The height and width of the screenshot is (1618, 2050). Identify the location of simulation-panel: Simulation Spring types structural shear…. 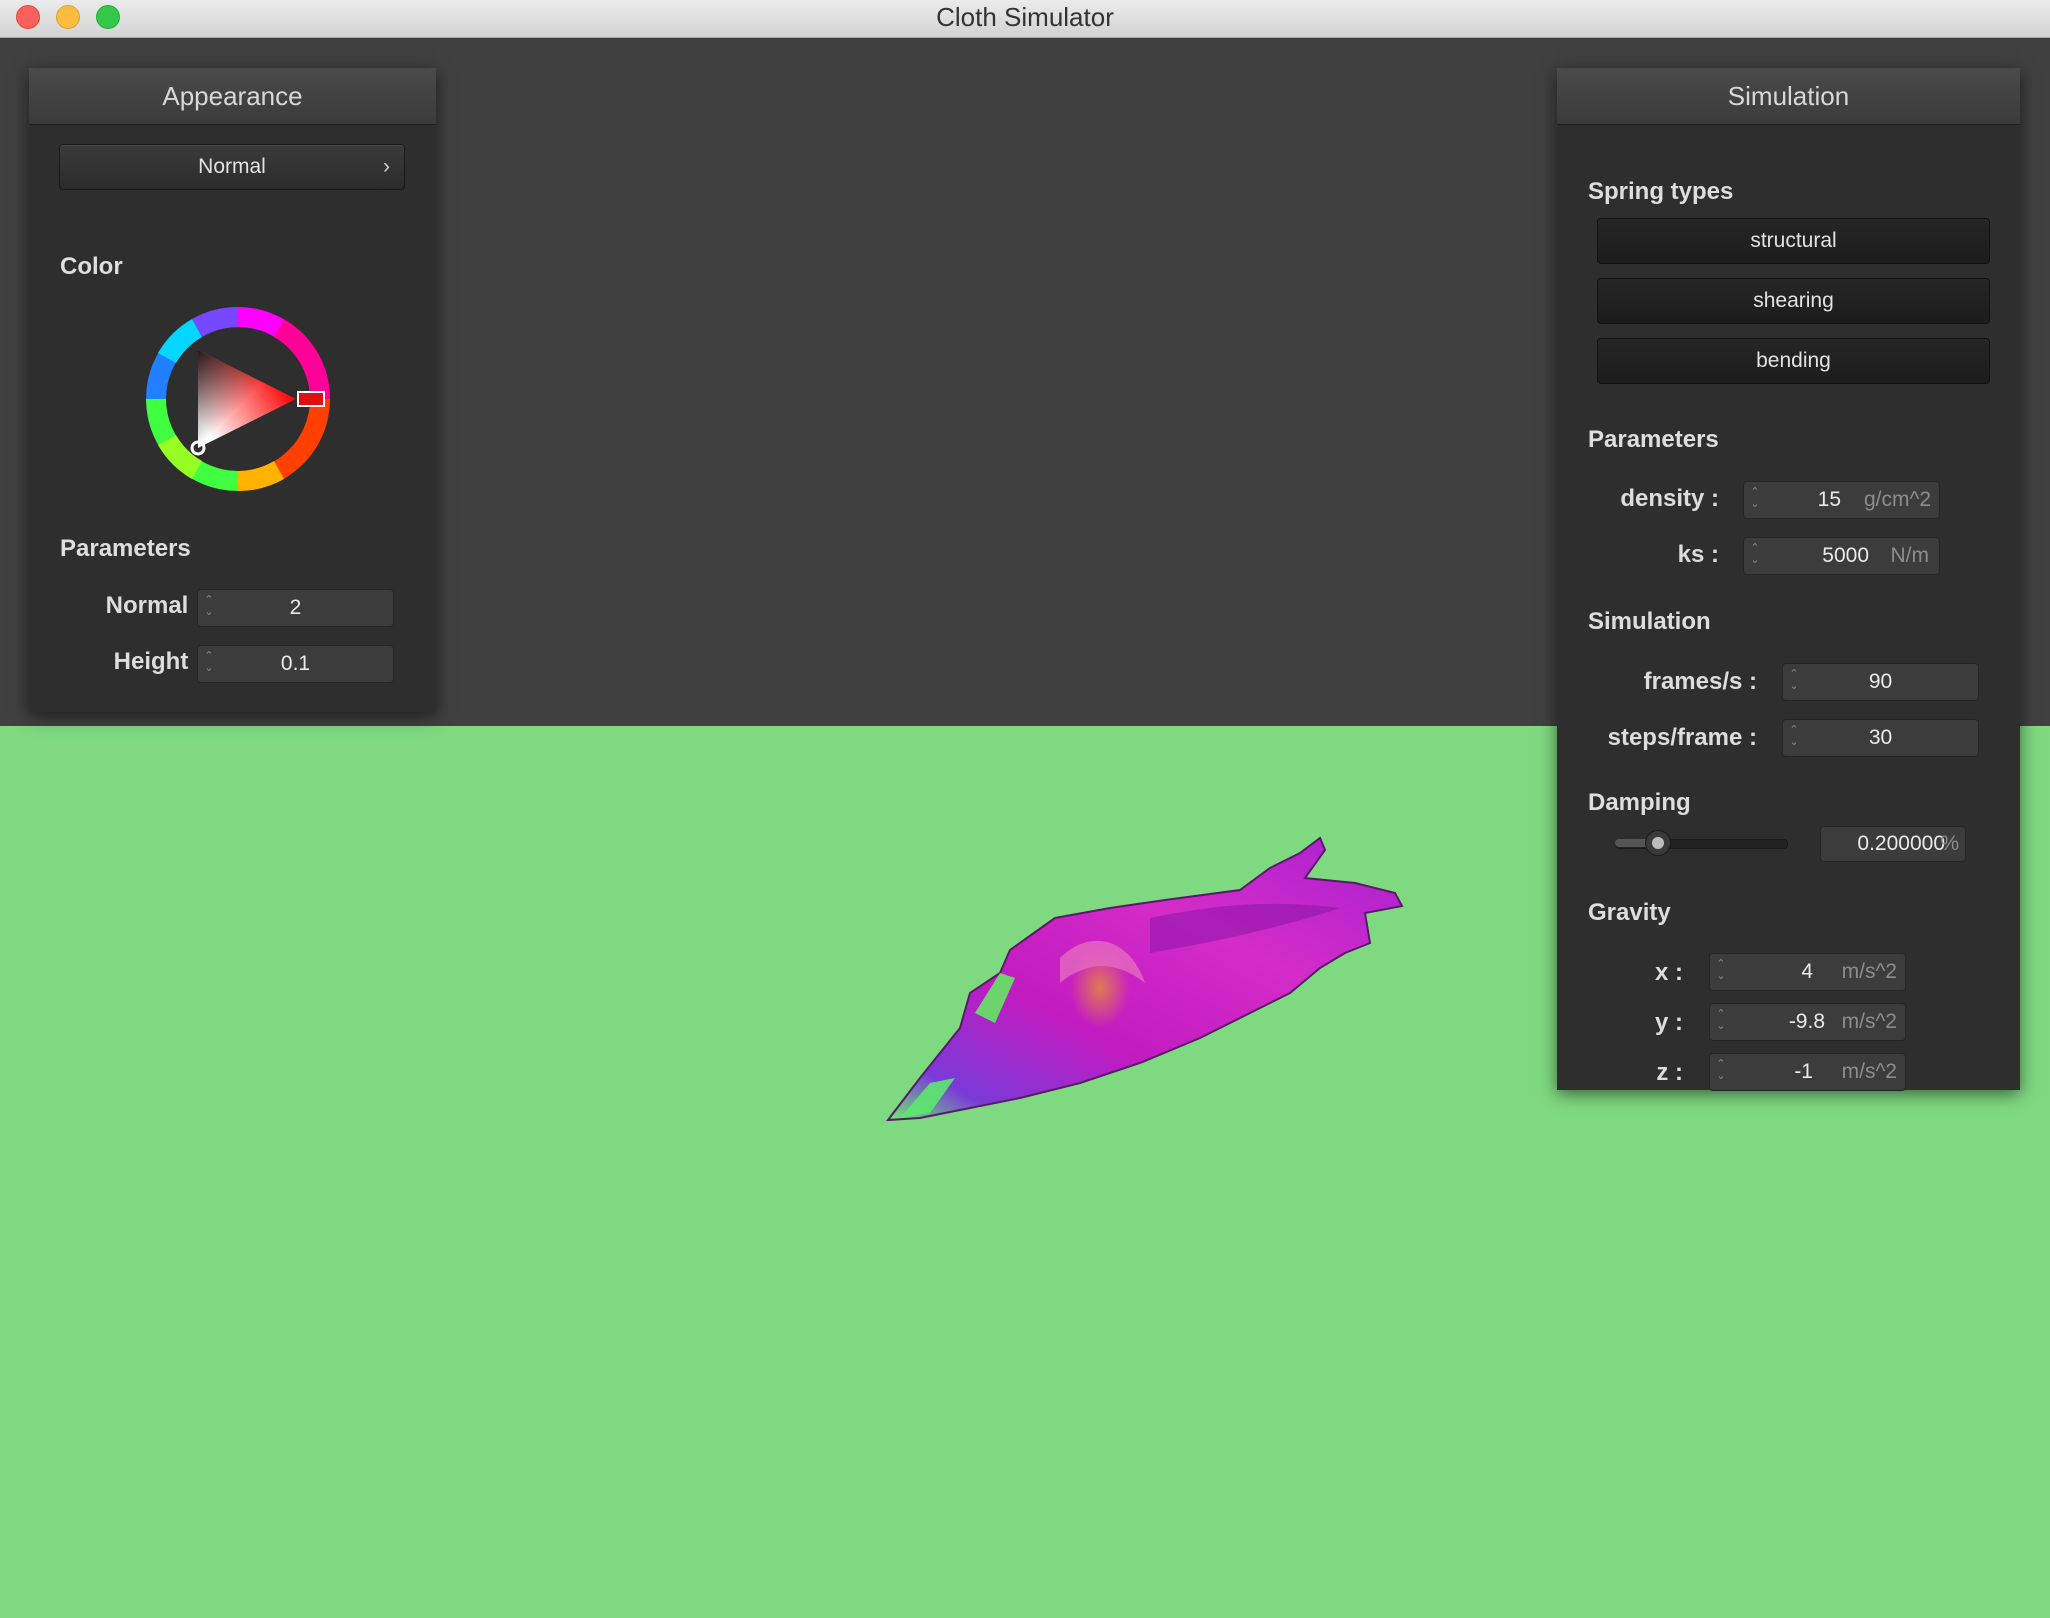
(1788, 579).